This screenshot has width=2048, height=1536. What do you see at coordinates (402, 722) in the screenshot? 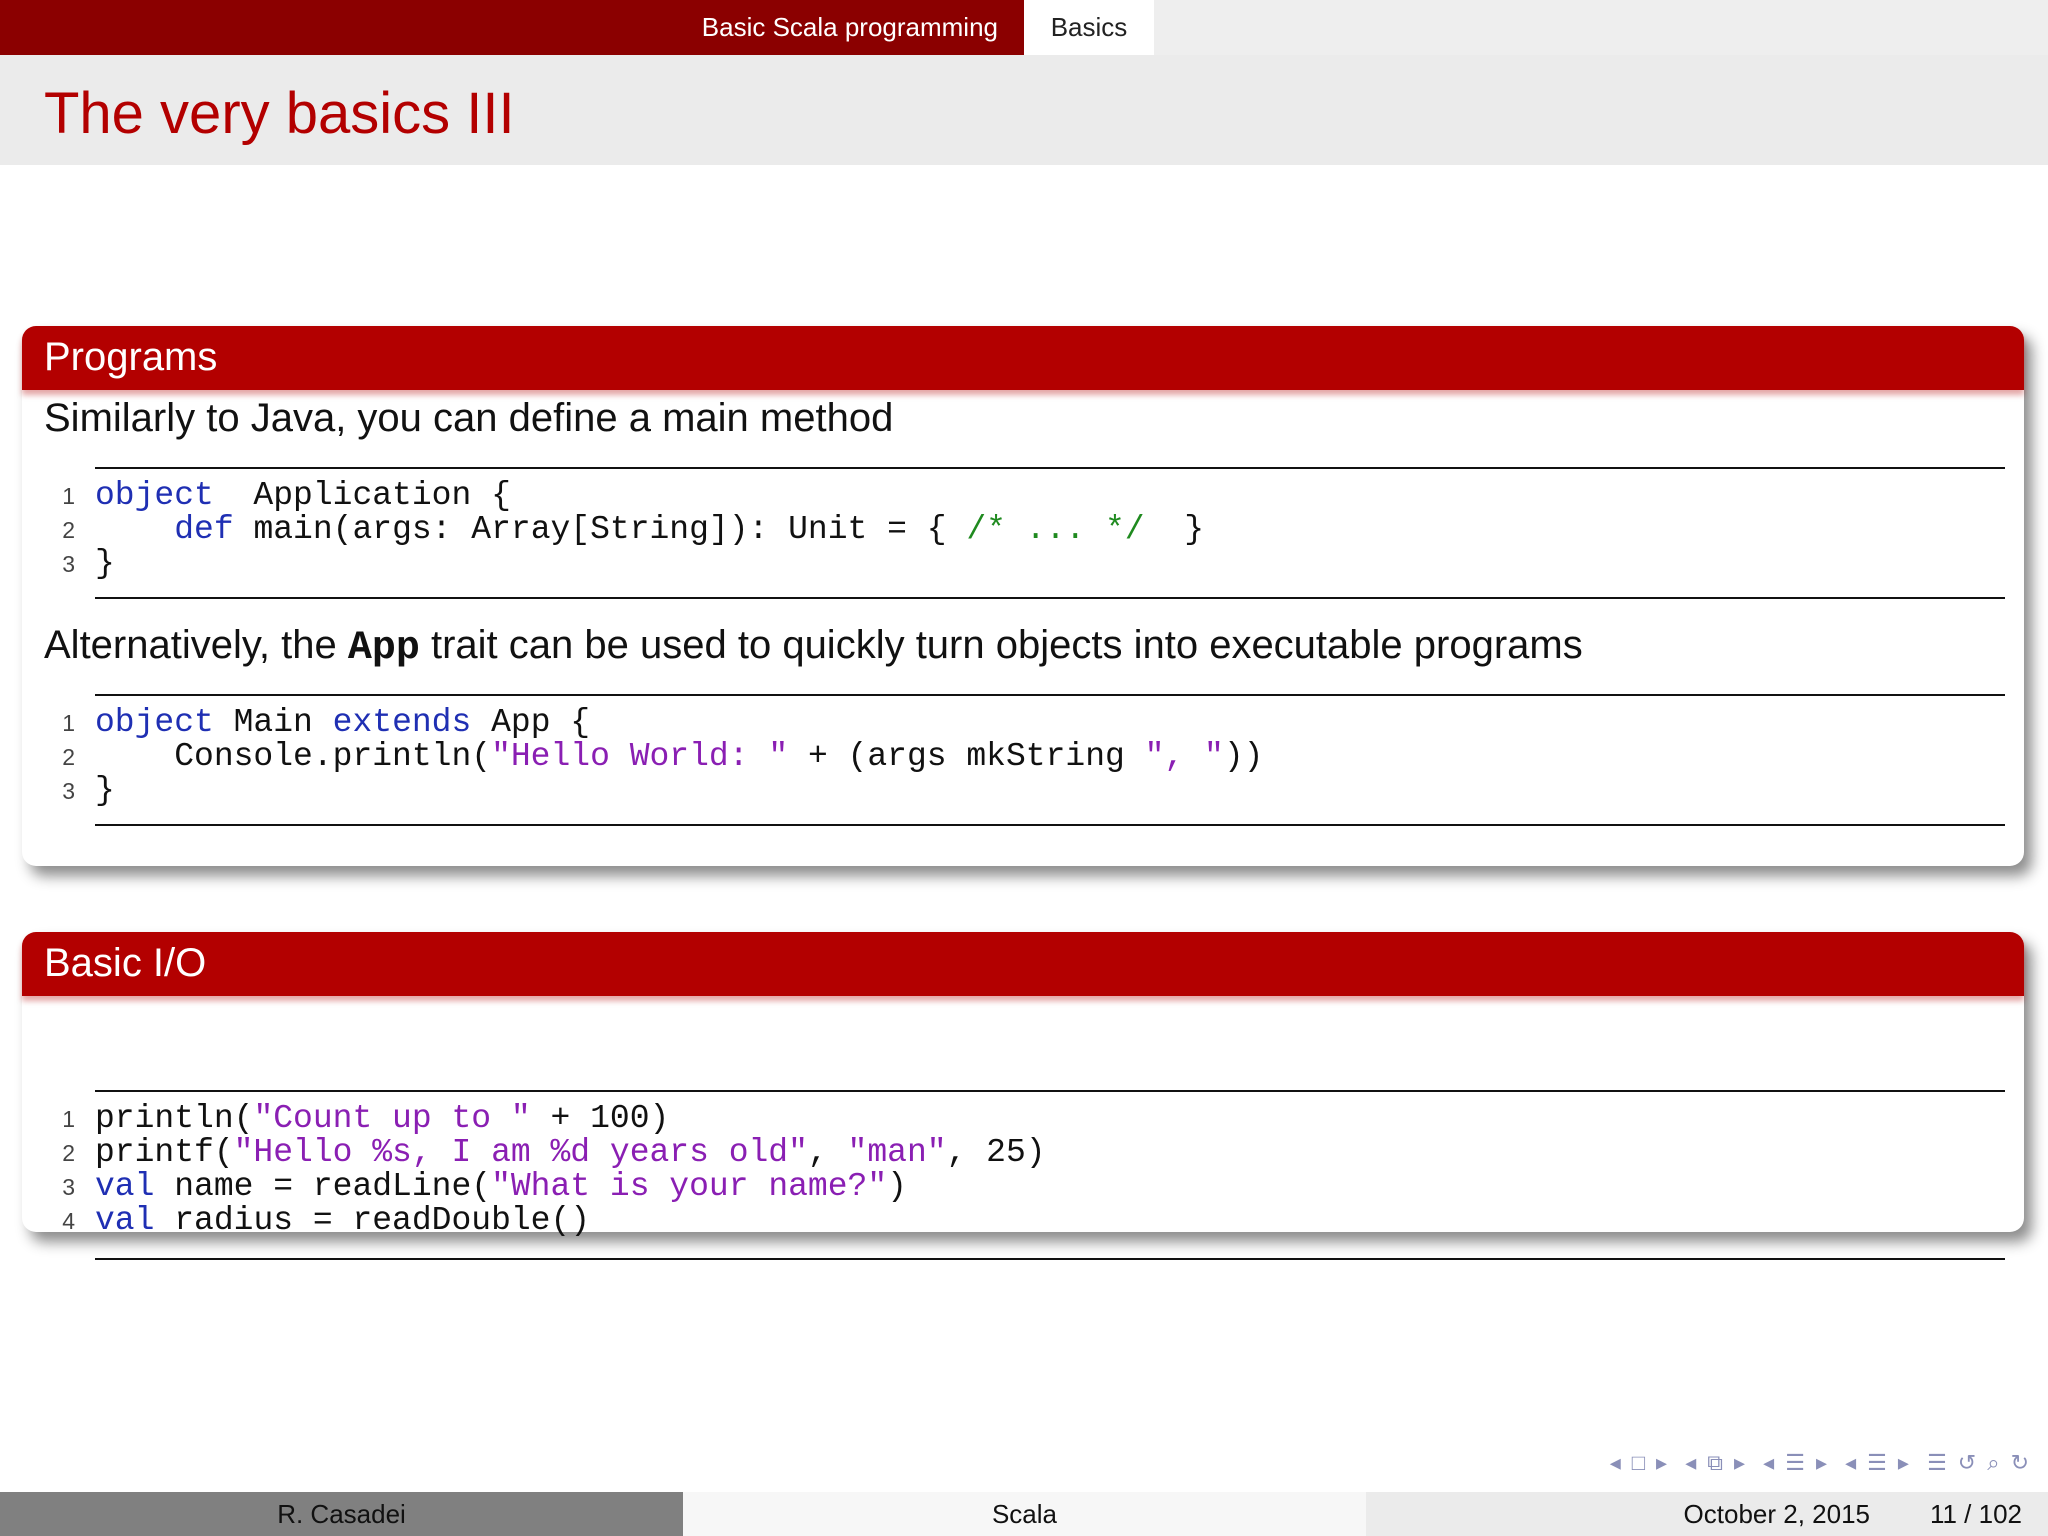
I see `code-keyword: extends` at bounding box center [402, 722].